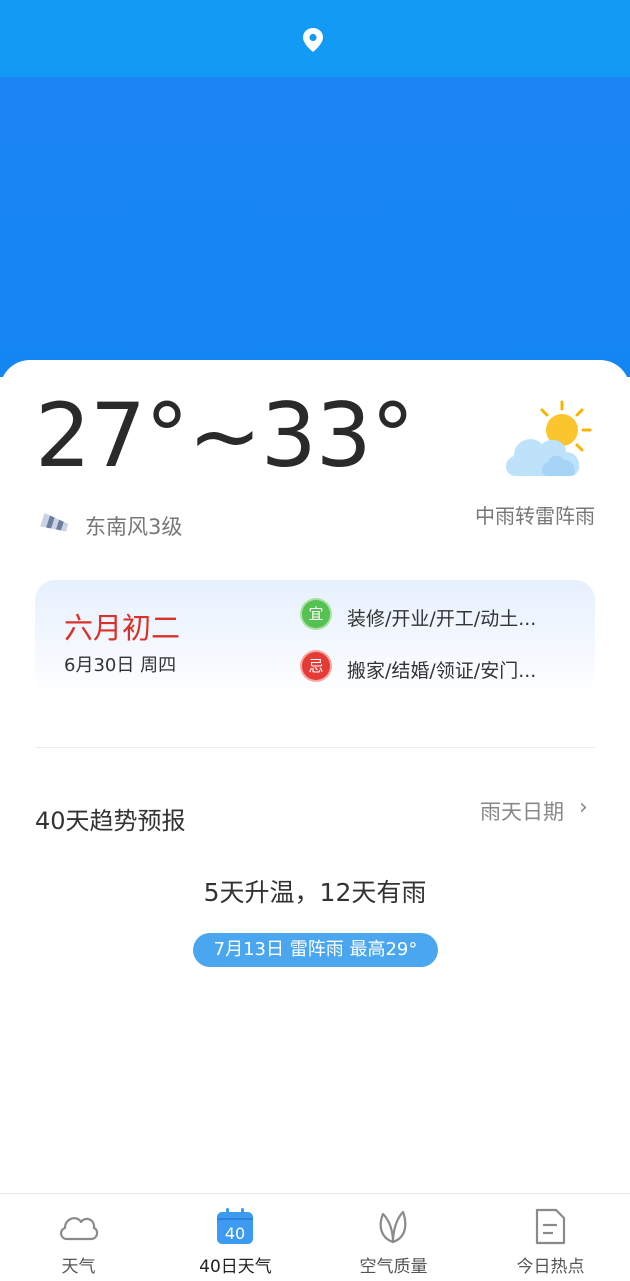 Image resolution: width=630 pixels, height=1281 pixels. What do you see at coordinates (535, 516) in the screenshot?
I see `weather-description: 中雨转雷阵雨` at bounding box center [535, 516].